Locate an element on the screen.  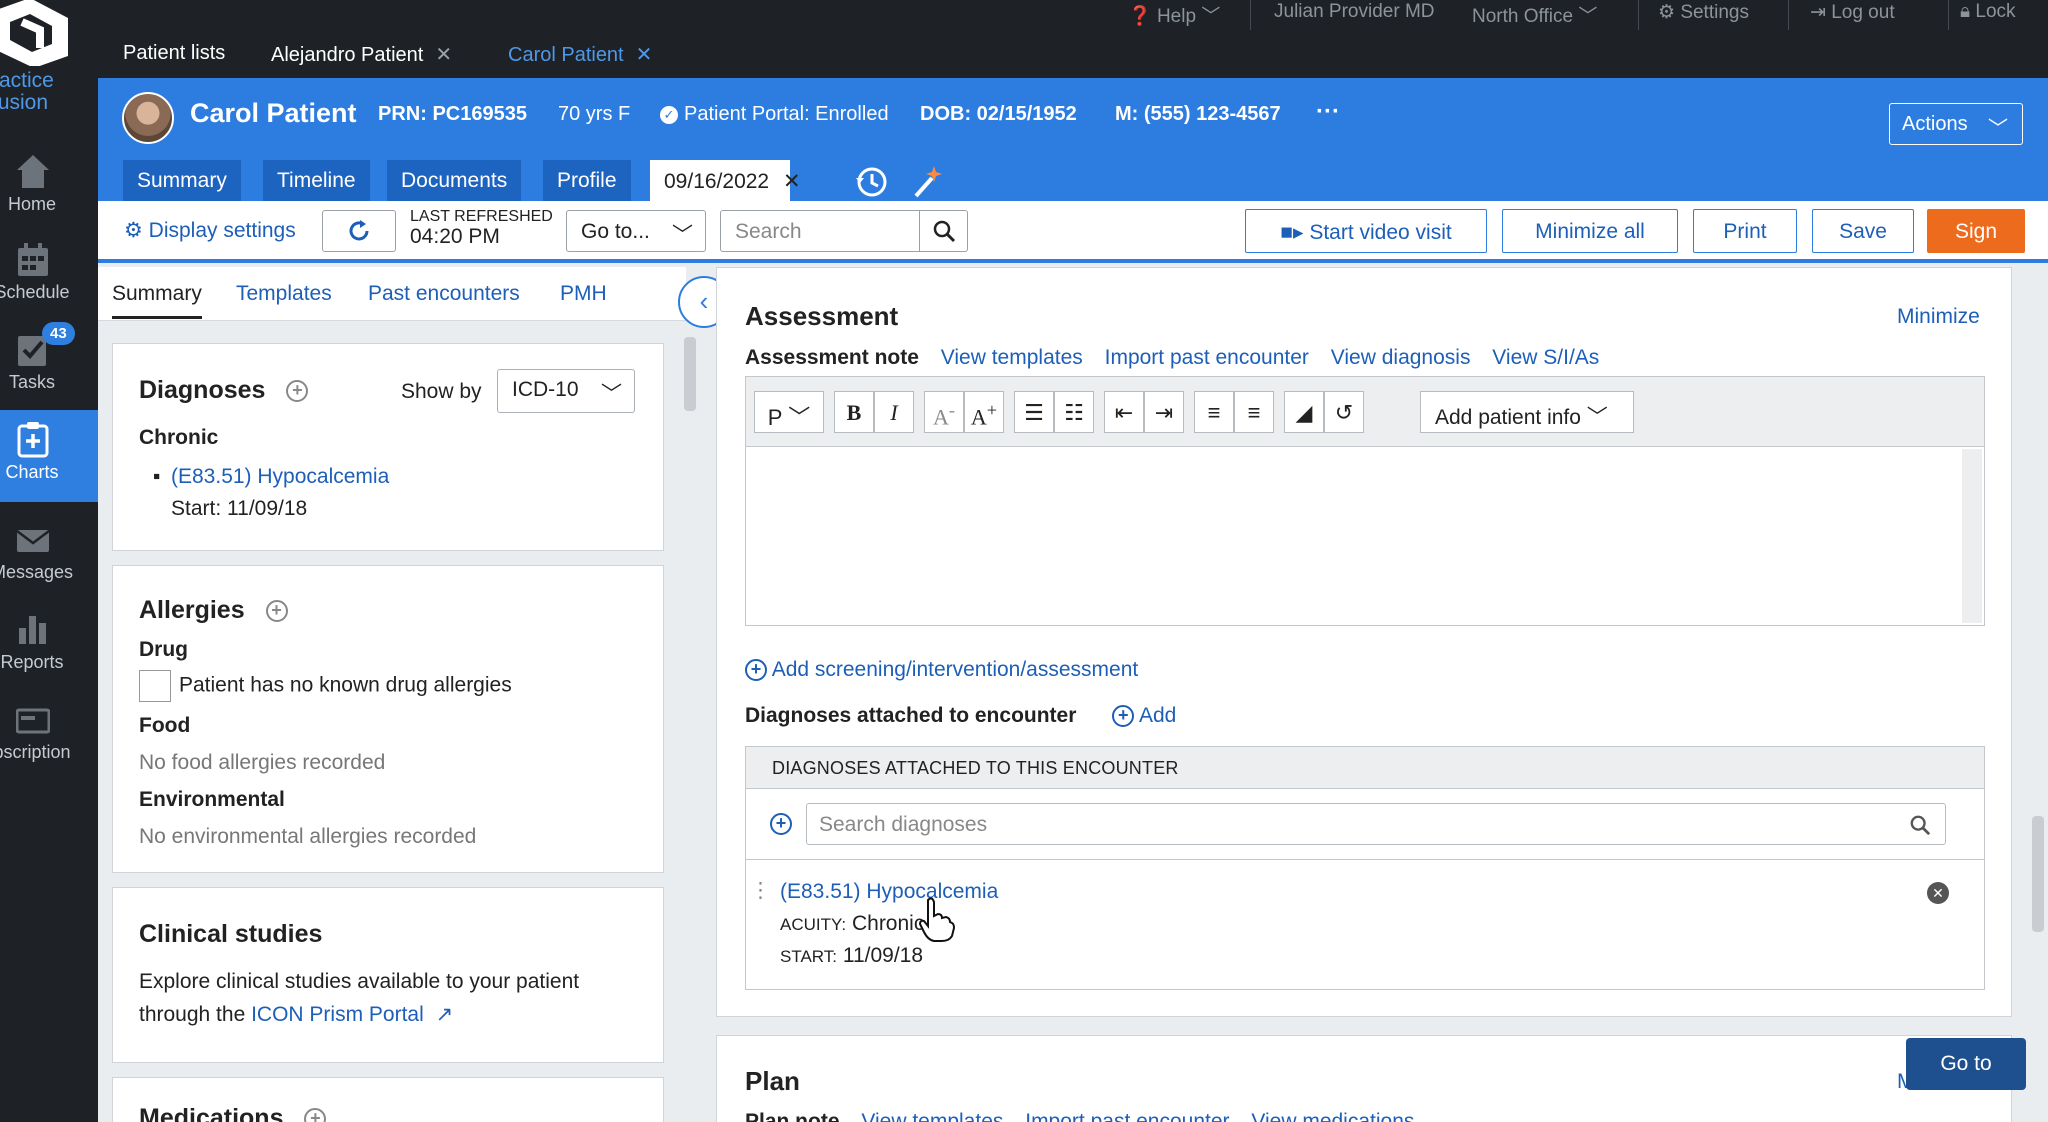
add-allergy-icon: + is located at coordinates (276, 611).